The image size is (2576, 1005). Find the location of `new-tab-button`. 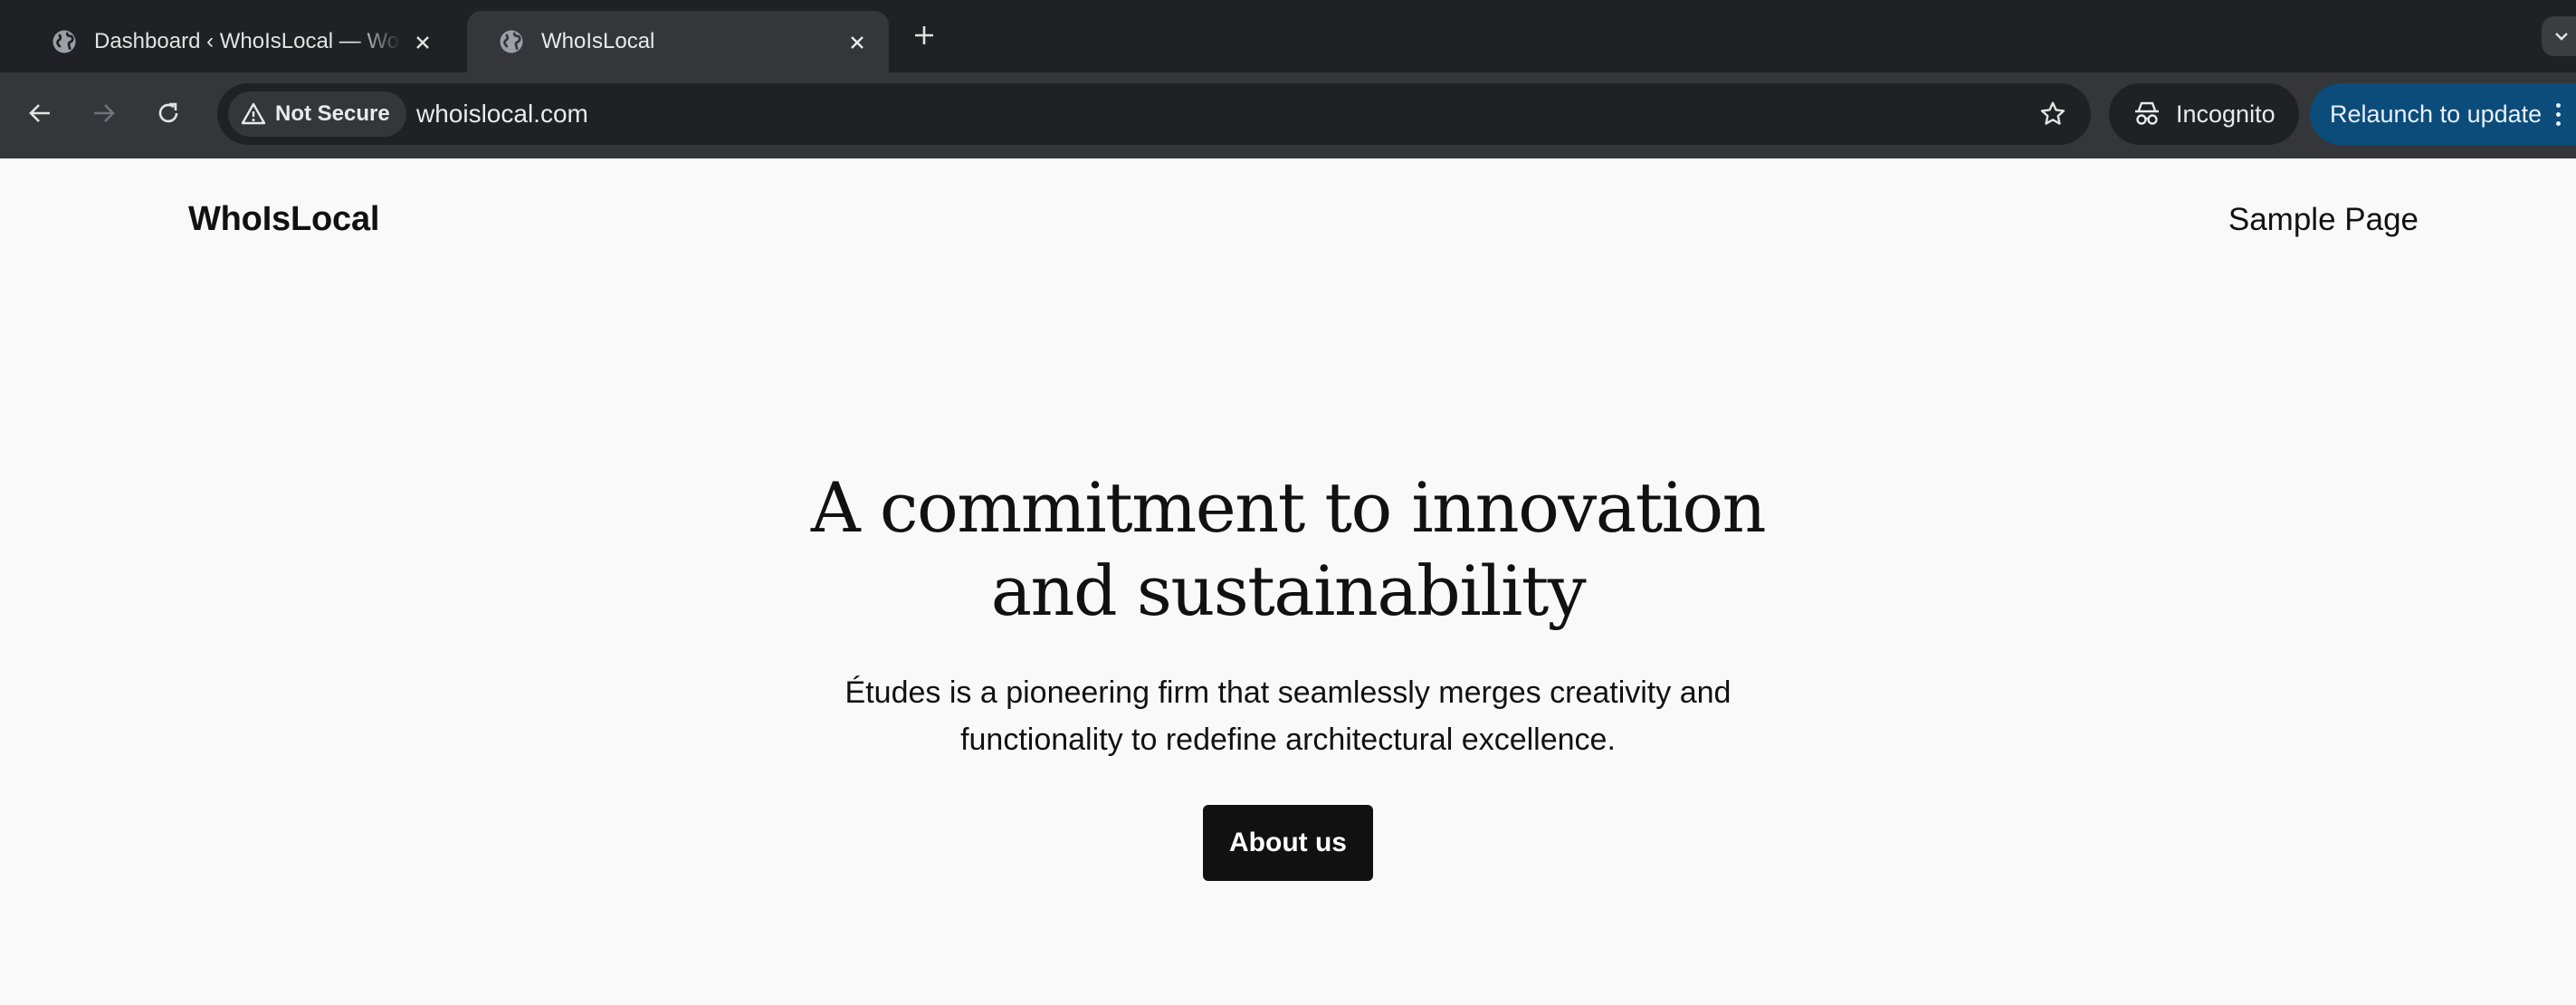

new-tab-button is located at coordinates (924, 35).